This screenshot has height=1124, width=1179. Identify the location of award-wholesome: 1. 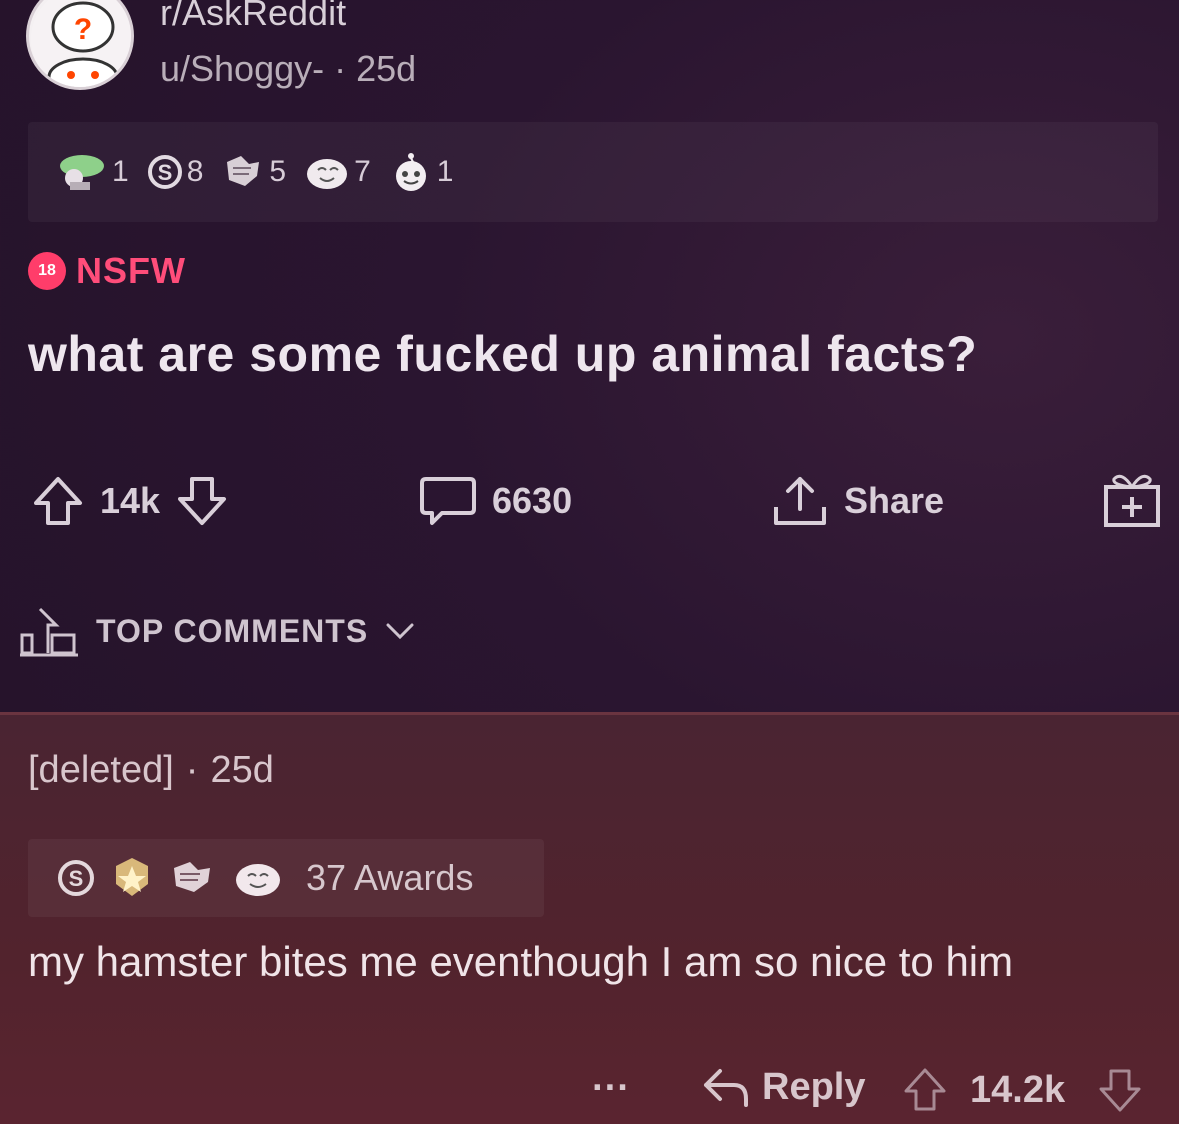
(90, 172).